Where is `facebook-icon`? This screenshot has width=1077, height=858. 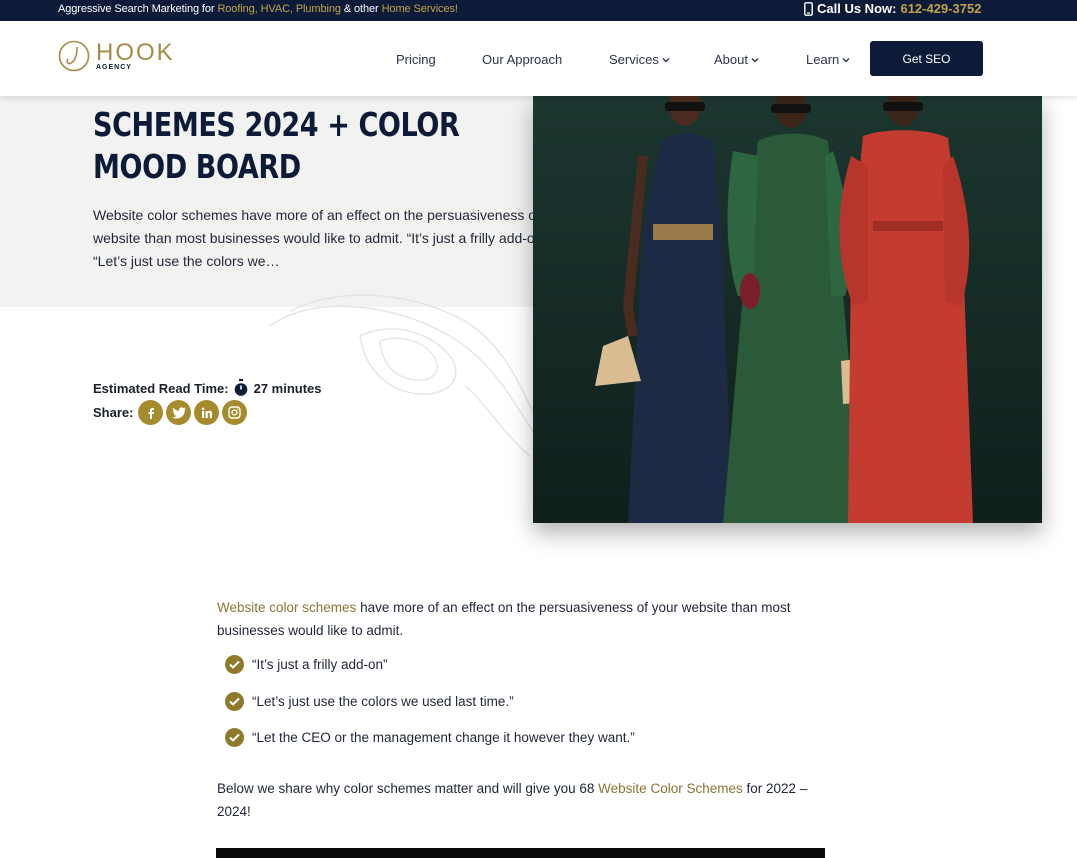 facebook-icon is located at coordinates (151, 412).